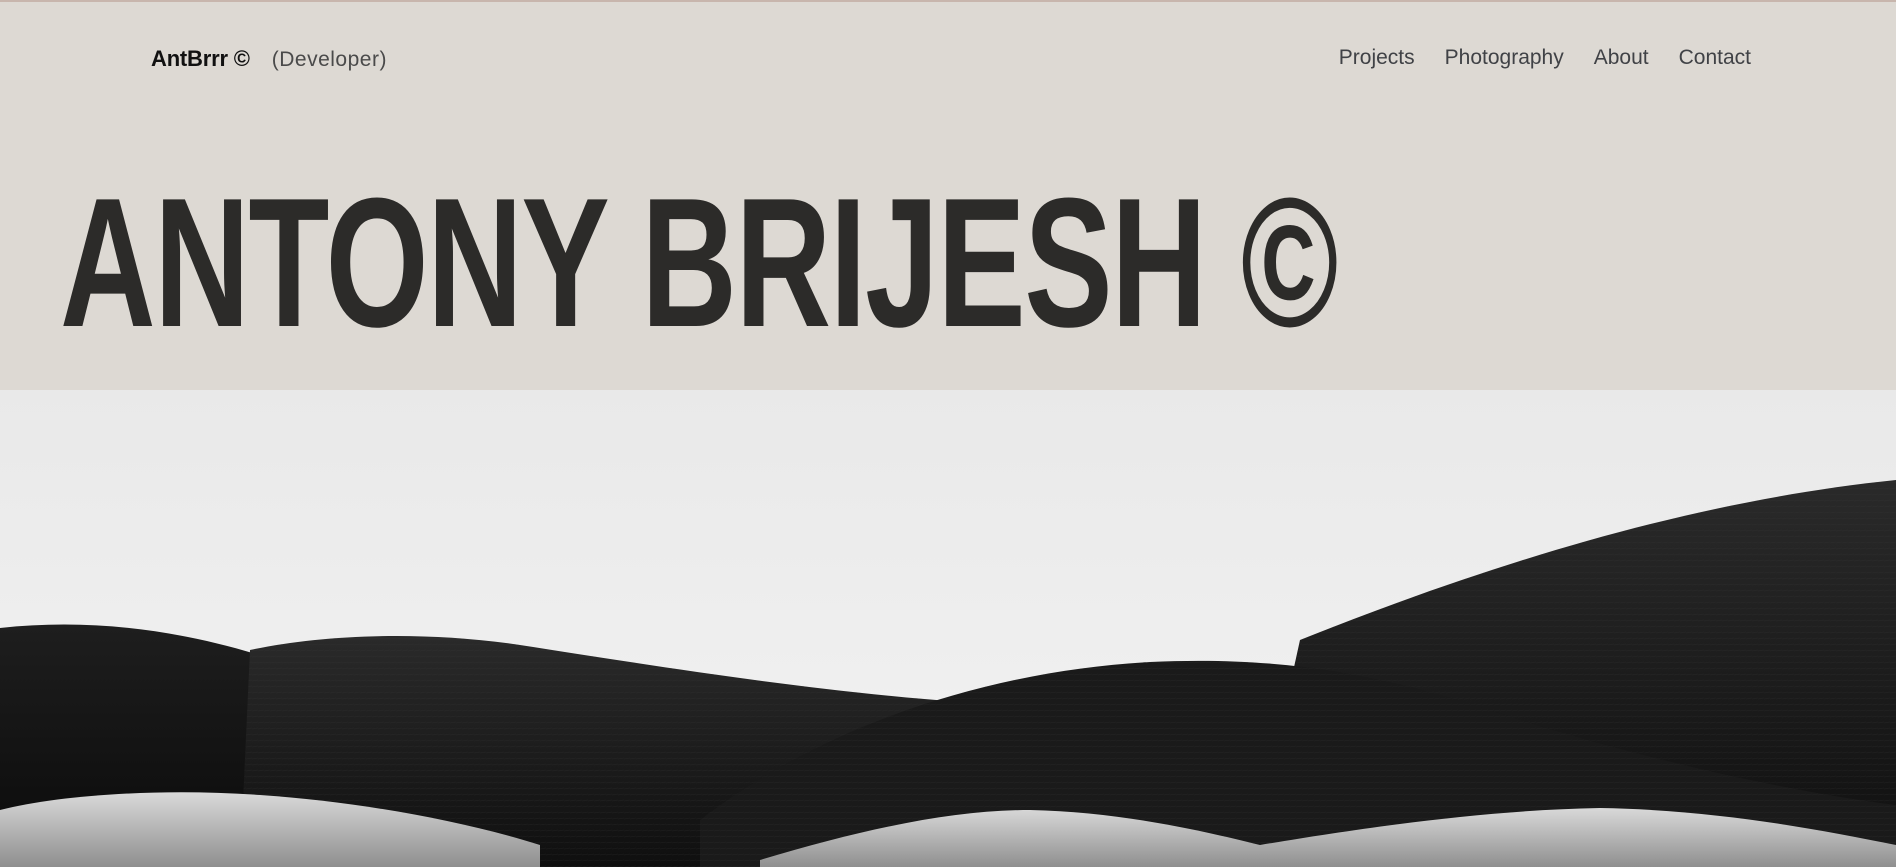 Image resolution: width=1896 pixels, height=867 pixels. I want to click on brand-logo-link: AntBrrr ©, so click(200, 59).